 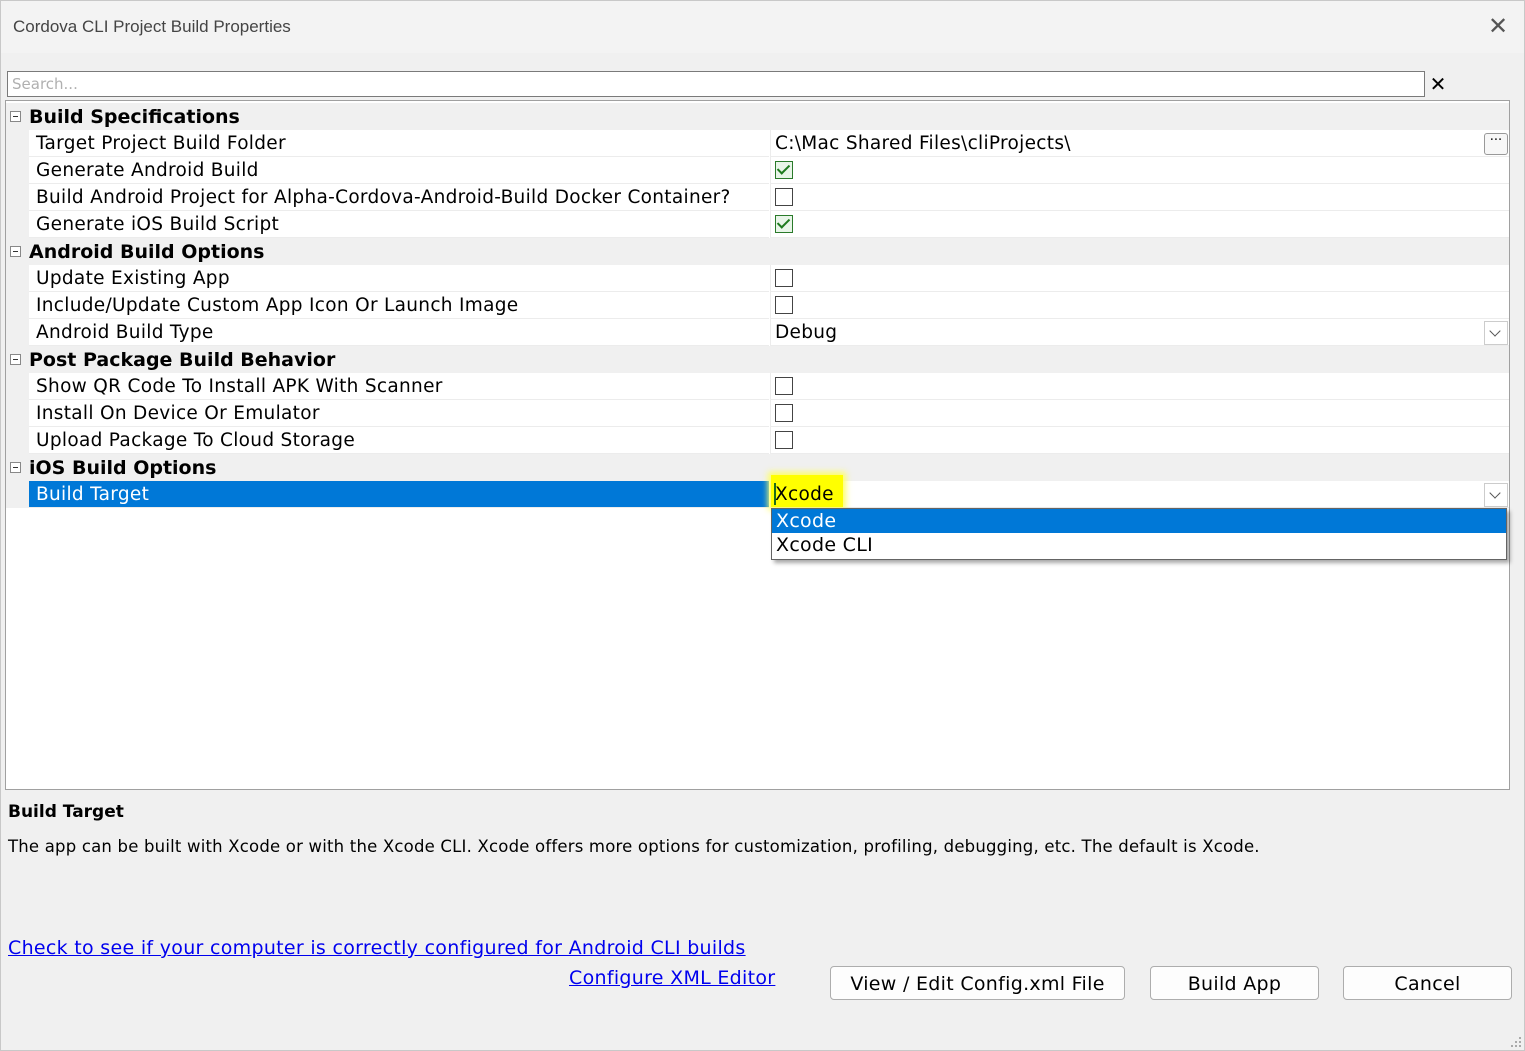 I want to click on property-value: Xcode, so click(x=804, y=494).